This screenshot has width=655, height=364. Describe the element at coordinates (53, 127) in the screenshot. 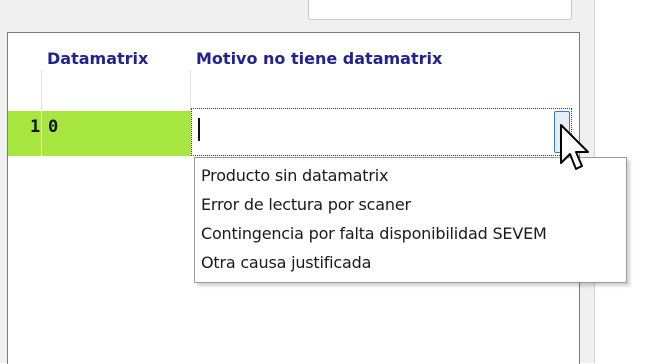

I see `datamatrix-value: 0` at that location.